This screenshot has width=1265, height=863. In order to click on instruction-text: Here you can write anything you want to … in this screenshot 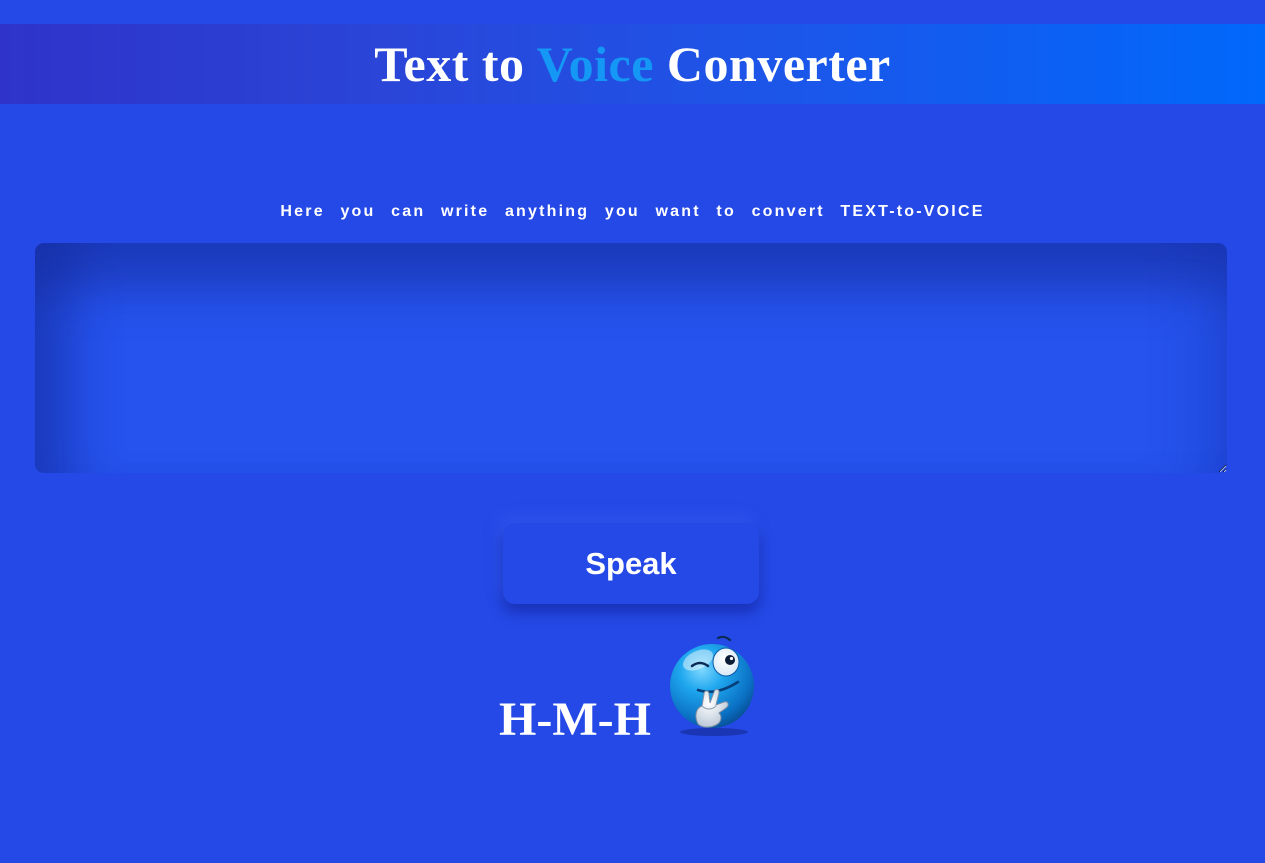, I will do `click(632, 211)`.